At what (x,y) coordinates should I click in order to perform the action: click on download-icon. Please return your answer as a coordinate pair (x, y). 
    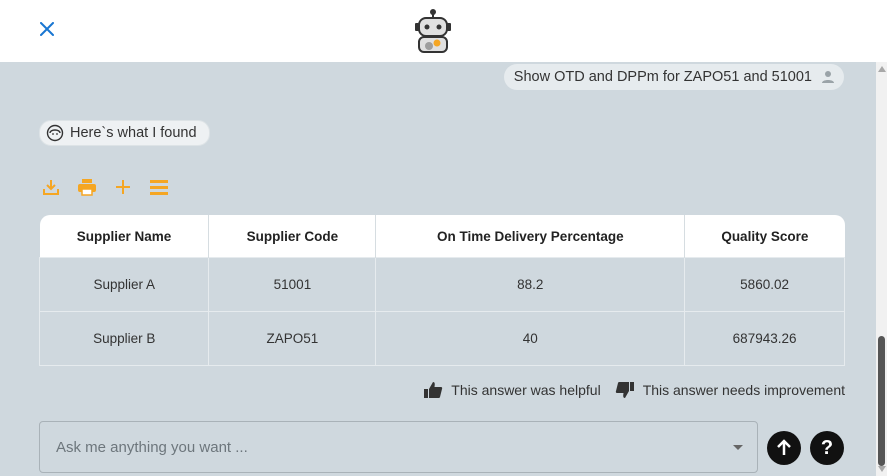
    Looking at the image, I should click on (51, 187).